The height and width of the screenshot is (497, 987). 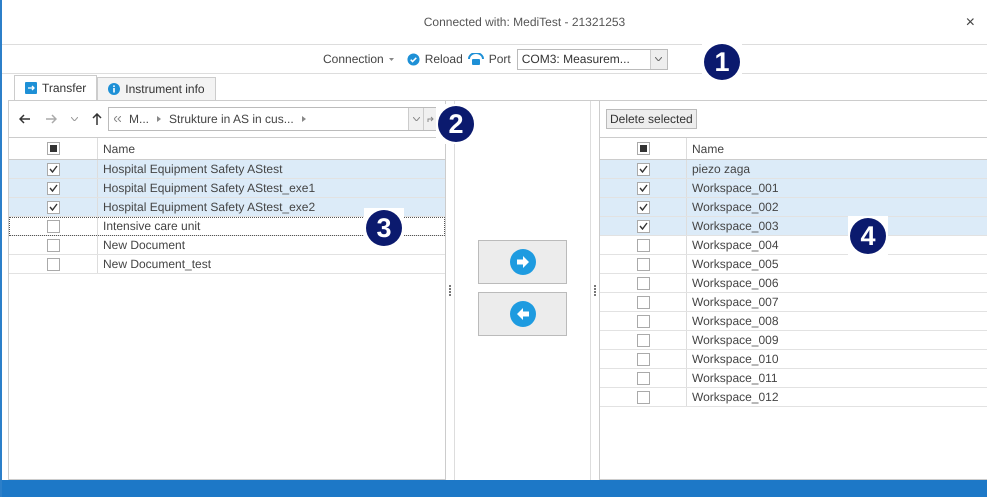 I want to click on file-name: New Document, so click(x=144, y=245).